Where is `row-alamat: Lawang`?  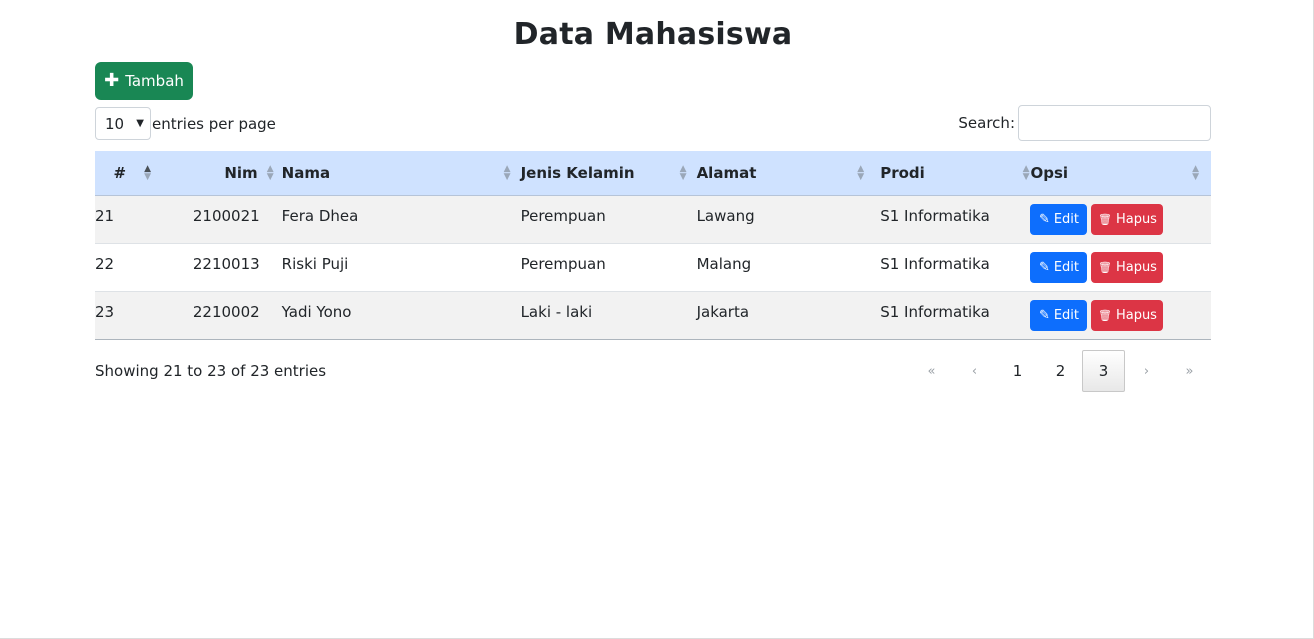
row-alamat: Lawang is located at coordinates (725, 216).